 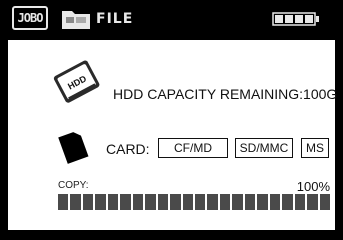 I want to click on memory-card-icon, so click(x=73, y=148).